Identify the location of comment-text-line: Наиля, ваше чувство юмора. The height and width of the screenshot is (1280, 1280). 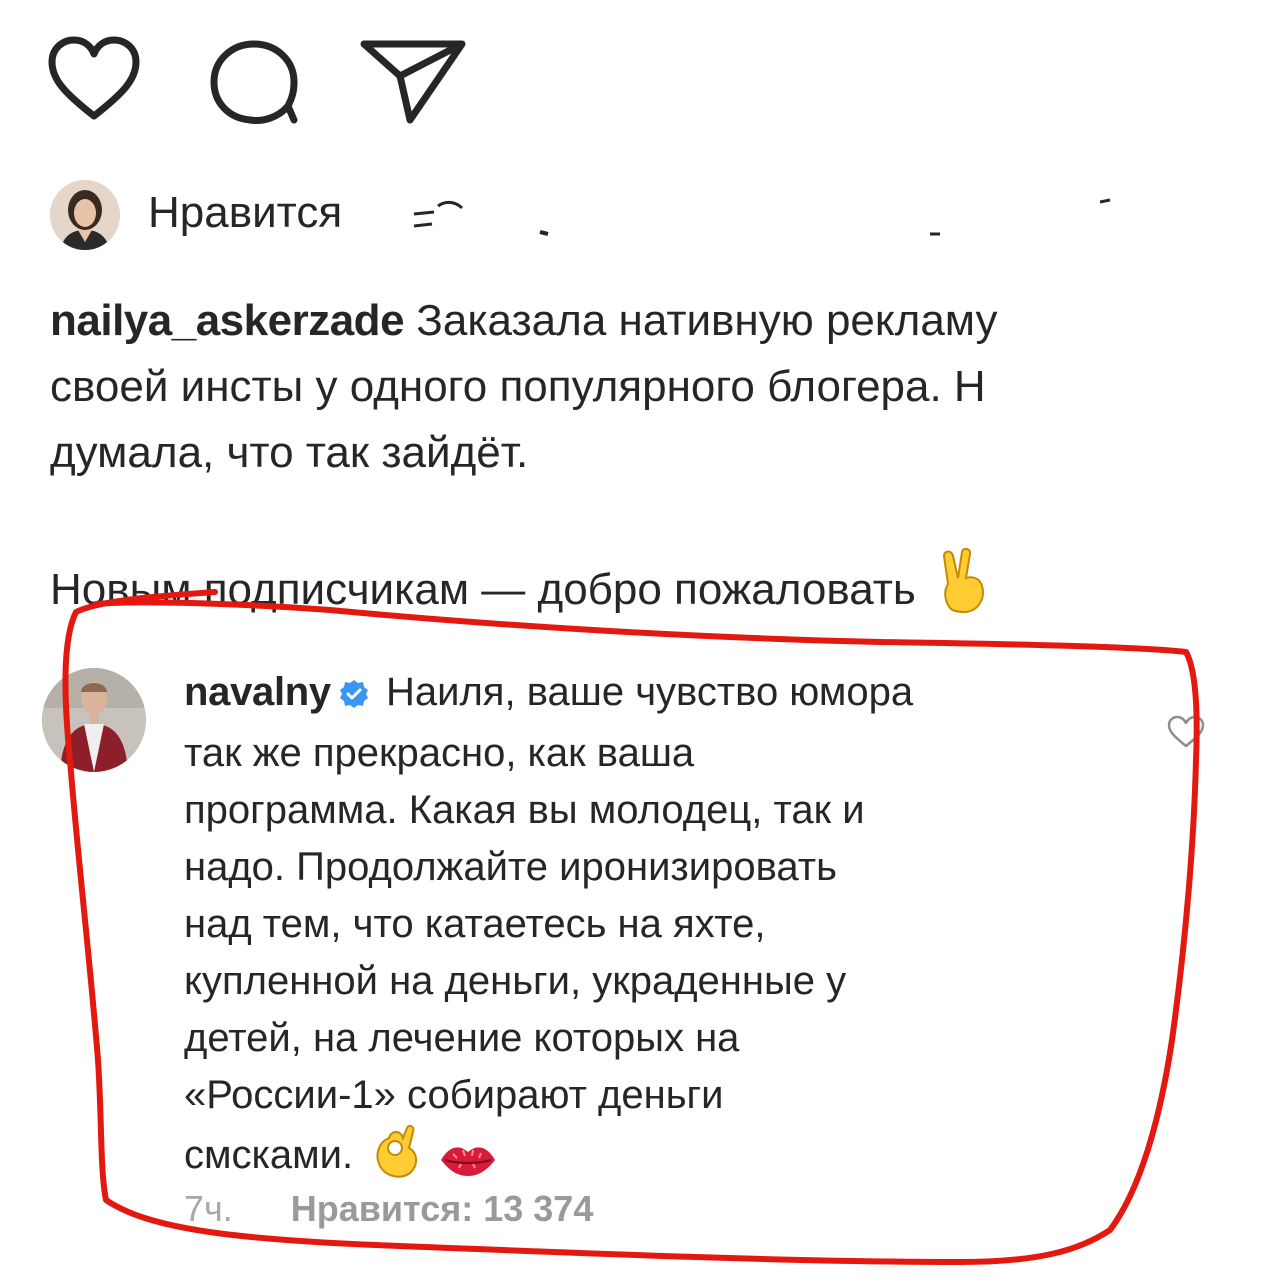
(644, 692).